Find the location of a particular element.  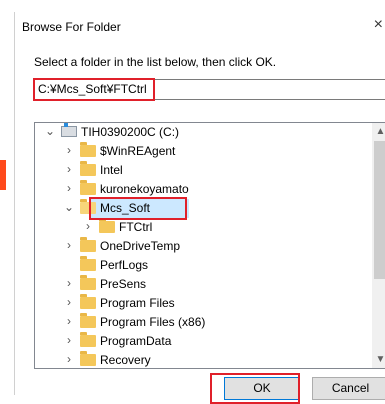

tree-item-label: PerfLogs is located at coordinates (124, 265).